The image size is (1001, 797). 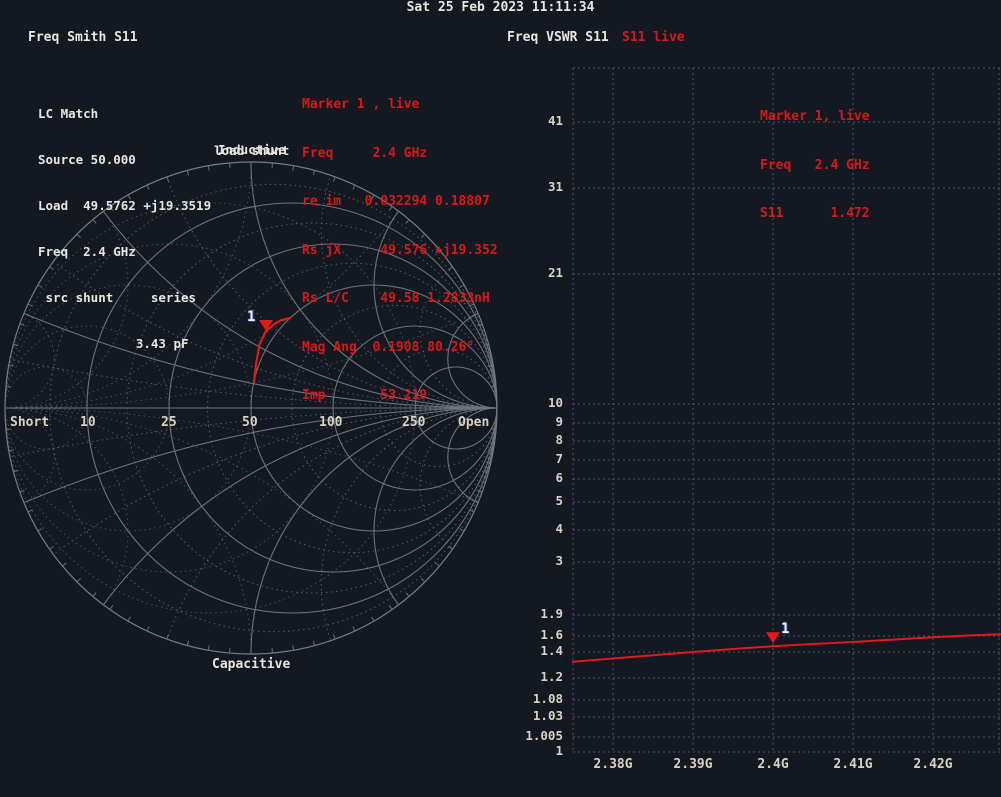 I want to click on vswr-marker-readout: Marker 1, live Freq 2.4 GHz S11 1.472, so click(x=815, y=166).